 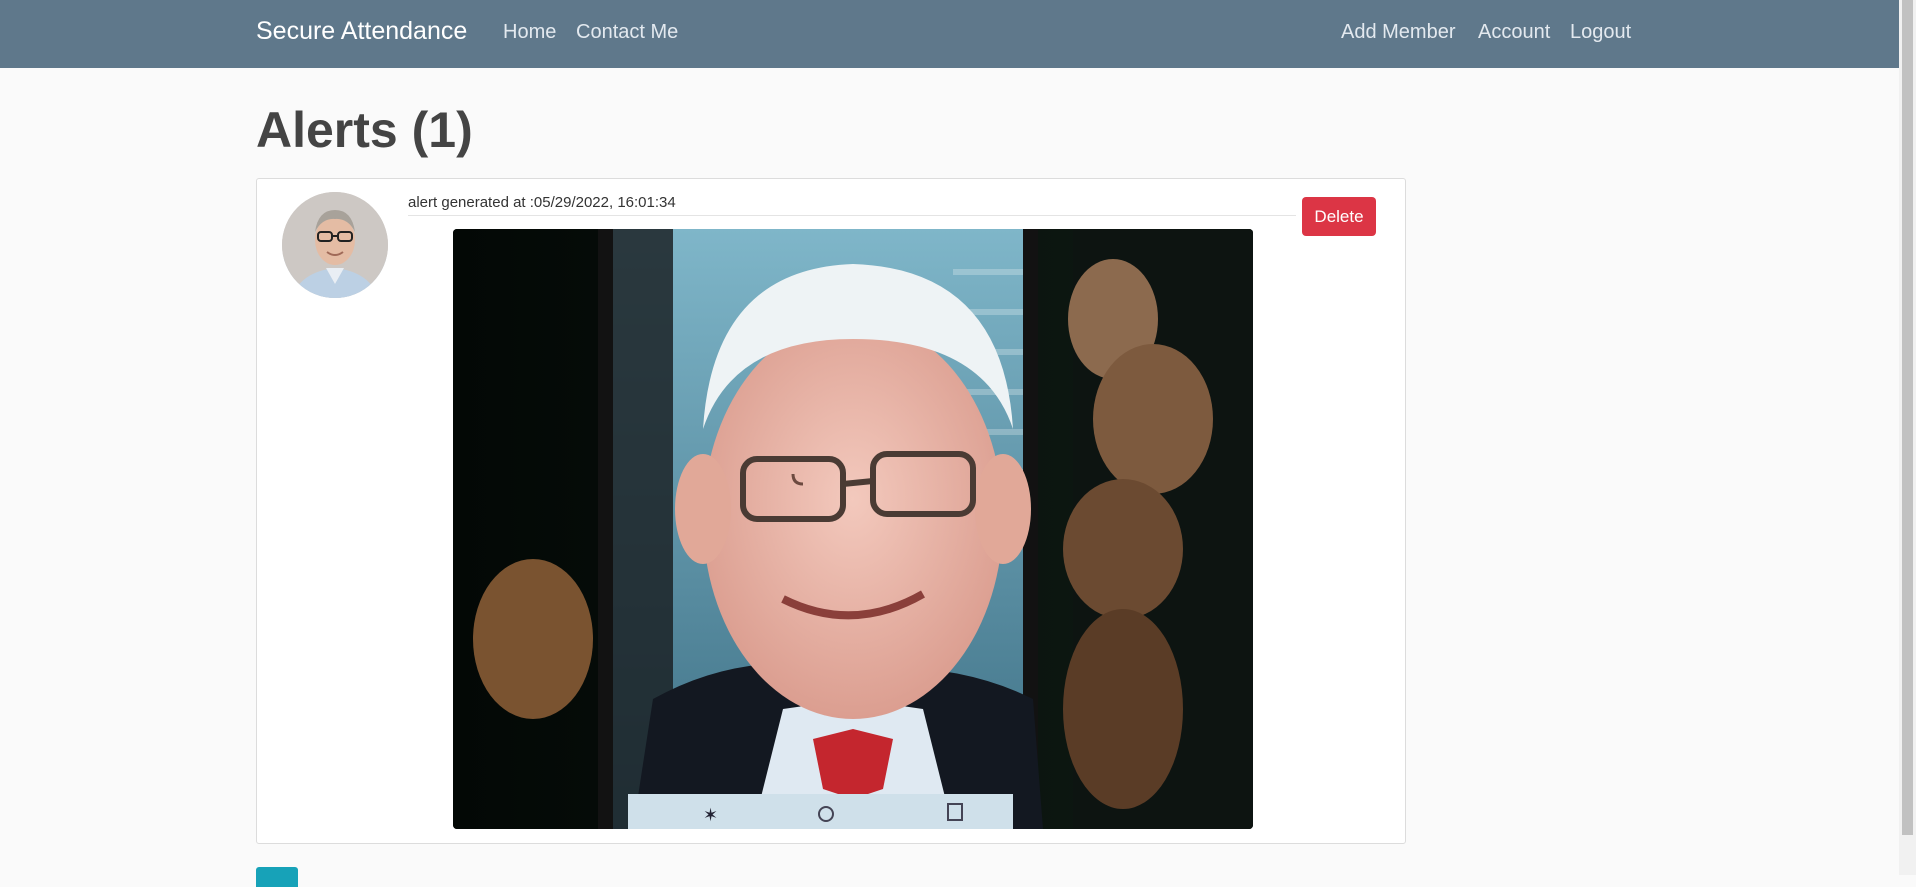 I want to click on member-avatar, so click(x=335, y=245).